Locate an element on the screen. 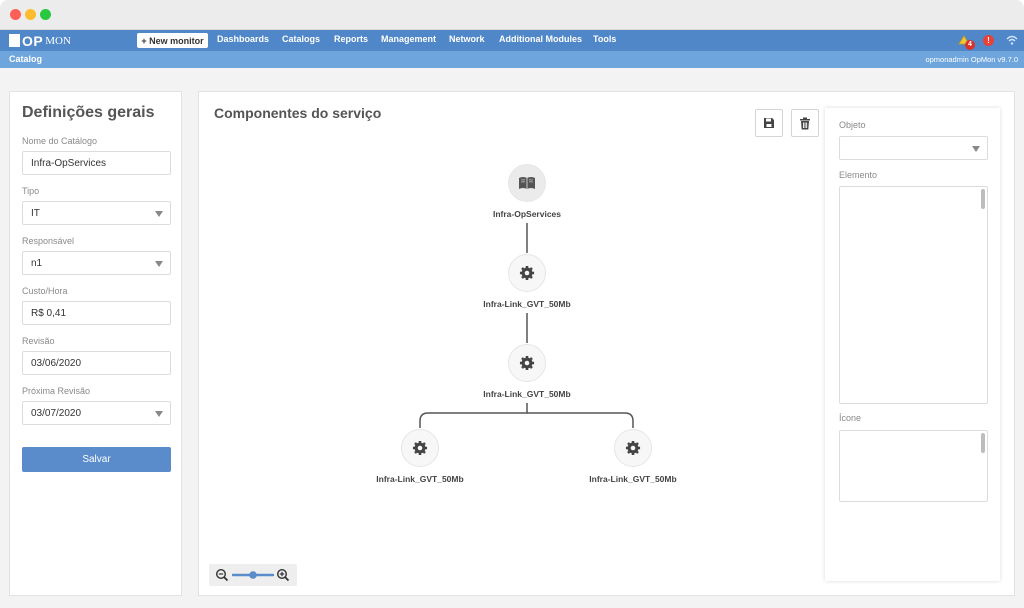  type-label: Tipo is located at coordinates (31, 191).